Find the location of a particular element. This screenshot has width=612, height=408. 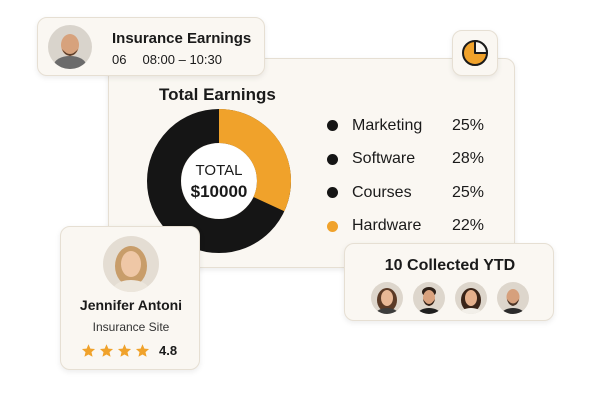

legend-item: Software 28% is located at coordinates (412, 160).